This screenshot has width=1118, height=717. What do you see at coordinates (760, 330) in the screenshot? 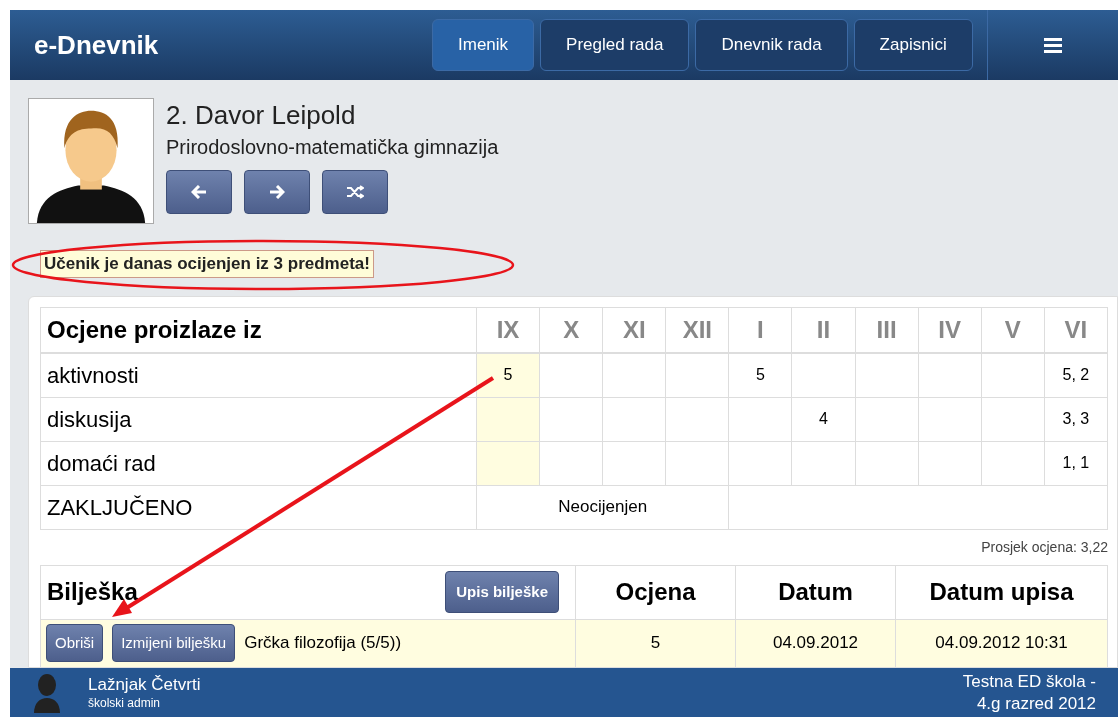
I see `month-header: I` at bounding box center [760, 330].